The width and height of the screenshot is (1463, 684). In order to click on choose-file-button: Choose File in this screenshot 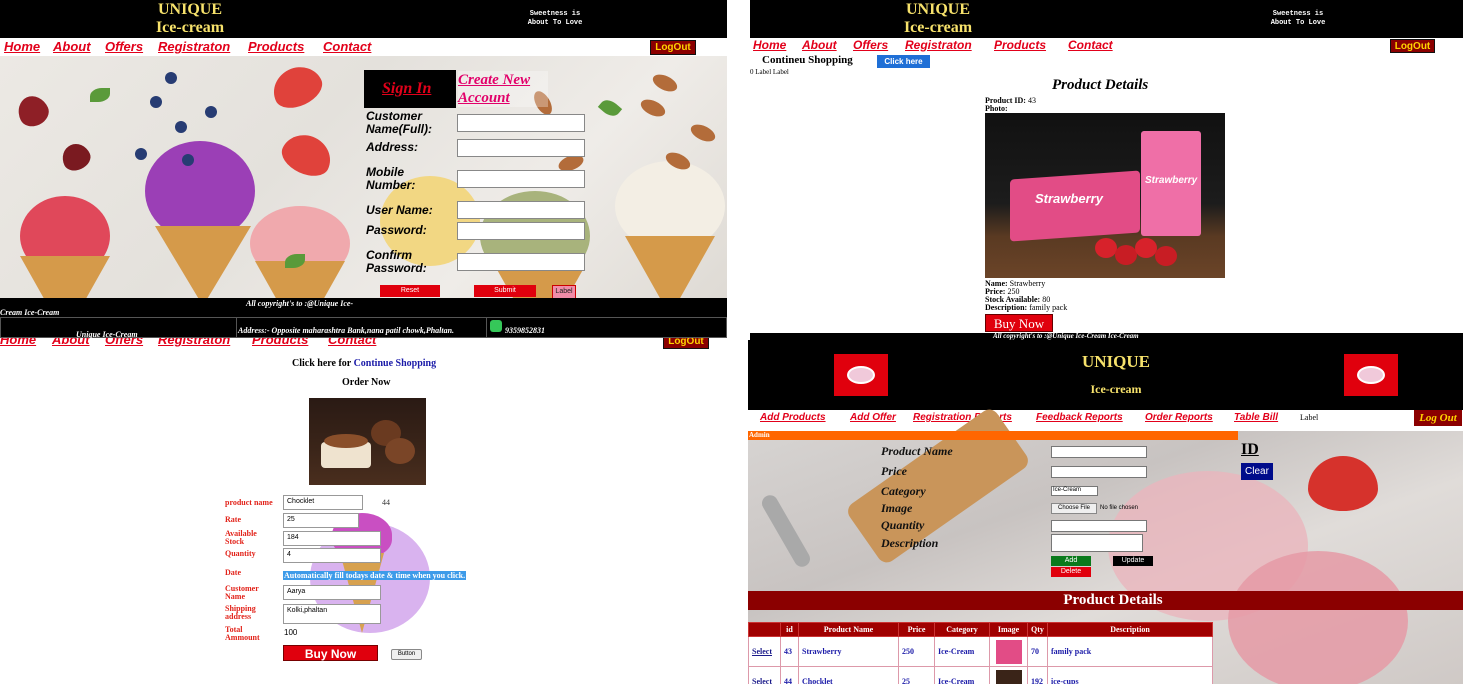, I will do `click(1074, 508)`.